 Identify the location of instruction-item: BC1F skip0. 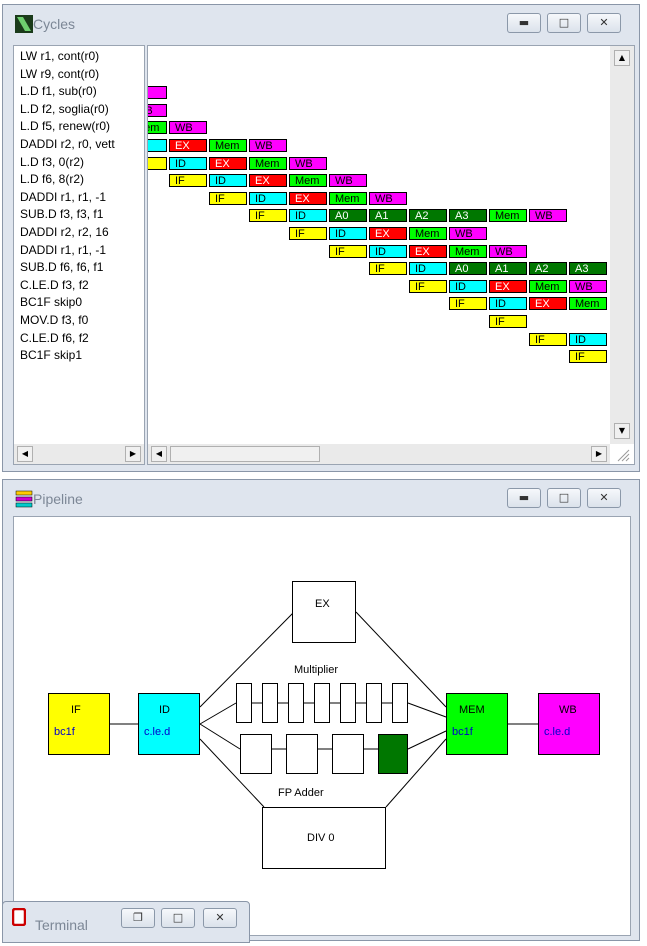
(51, 302).